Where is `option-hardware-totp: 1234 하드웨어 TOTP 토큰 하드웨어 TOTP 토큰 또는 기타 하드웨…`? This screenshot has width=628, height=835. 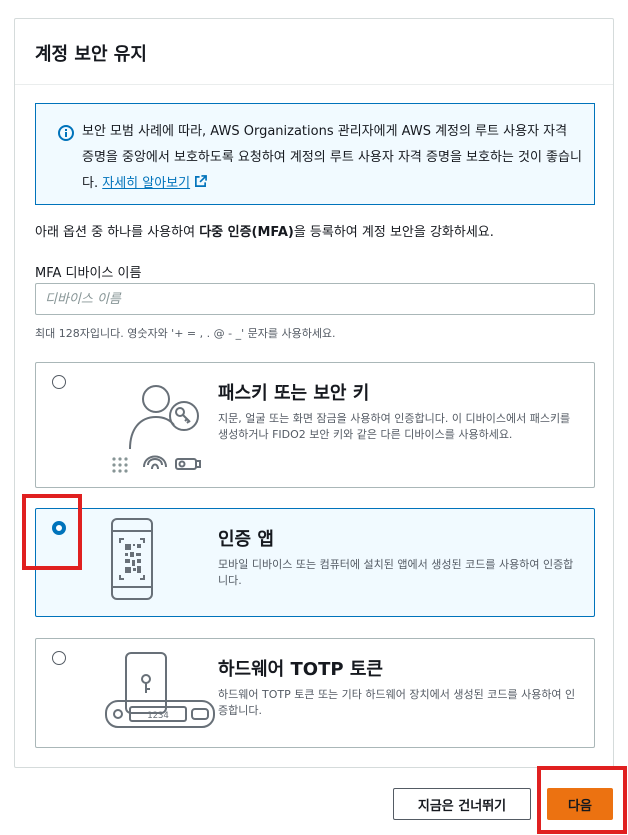
option-hardware-totp: 1234 하드웨어 TOTP 토큰 하드웨어 TOTP 토큰 또는 기타 하드웨… is located at coordinates (315, 693).